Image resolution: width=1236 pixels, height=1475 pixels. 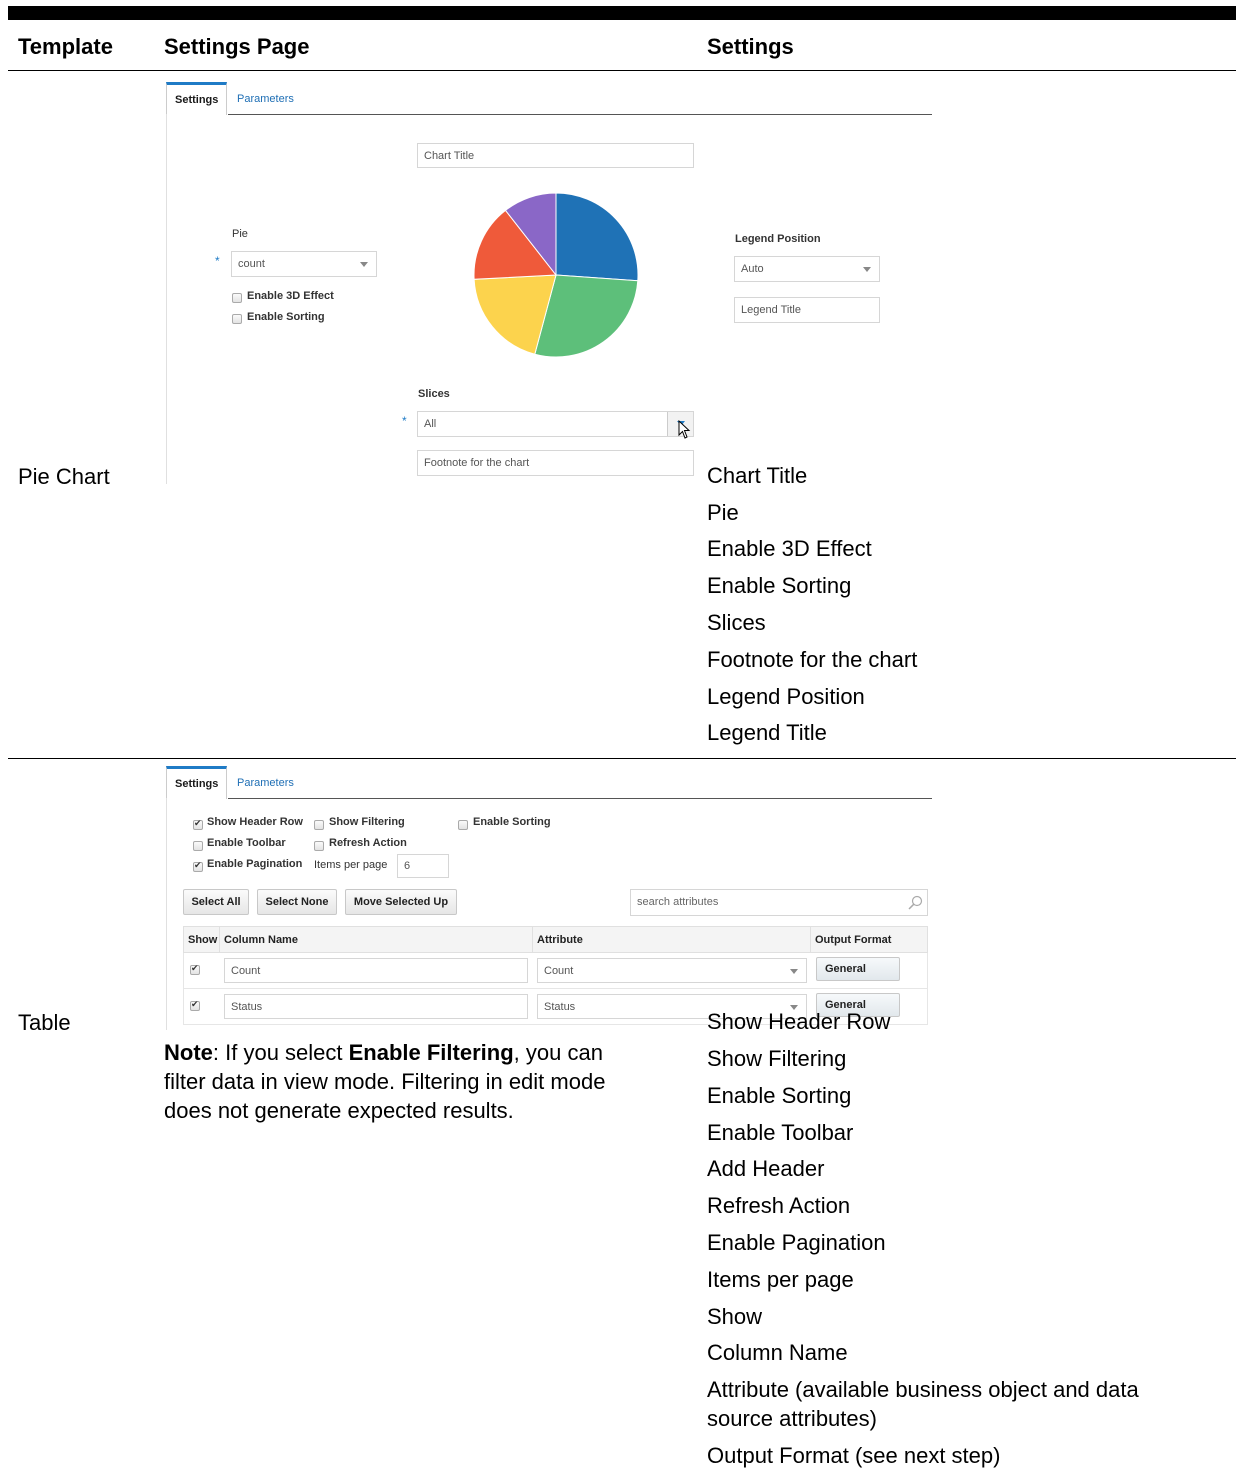 What do you see at coordinates (786, 696) in the screenshot?
I see `setting-item: Legend Position` at bounding box center [786, 696].